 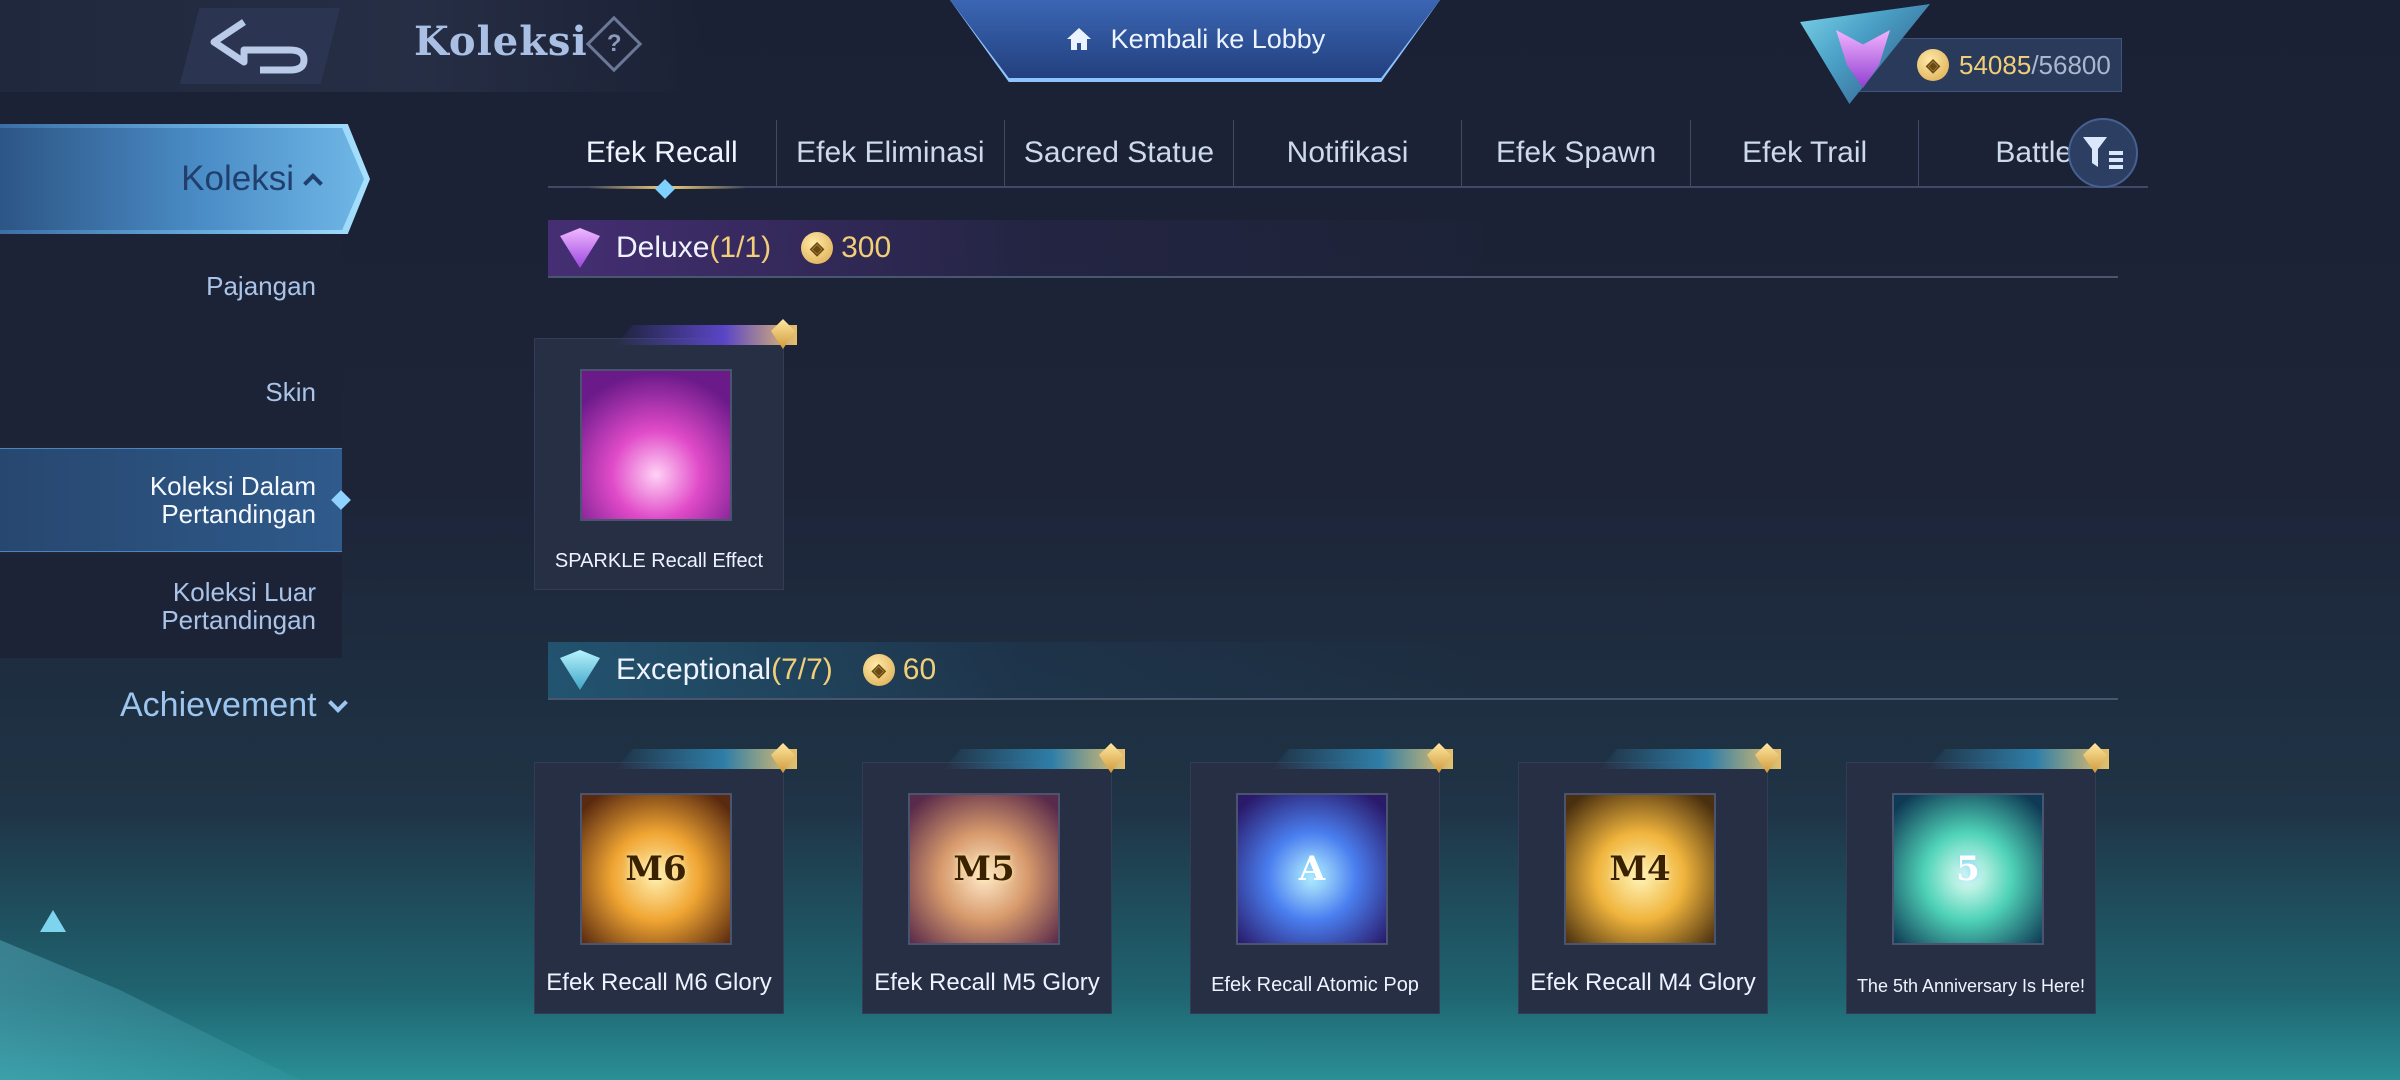 I want to click on decorative-shard, so click(x=150, y=1010).